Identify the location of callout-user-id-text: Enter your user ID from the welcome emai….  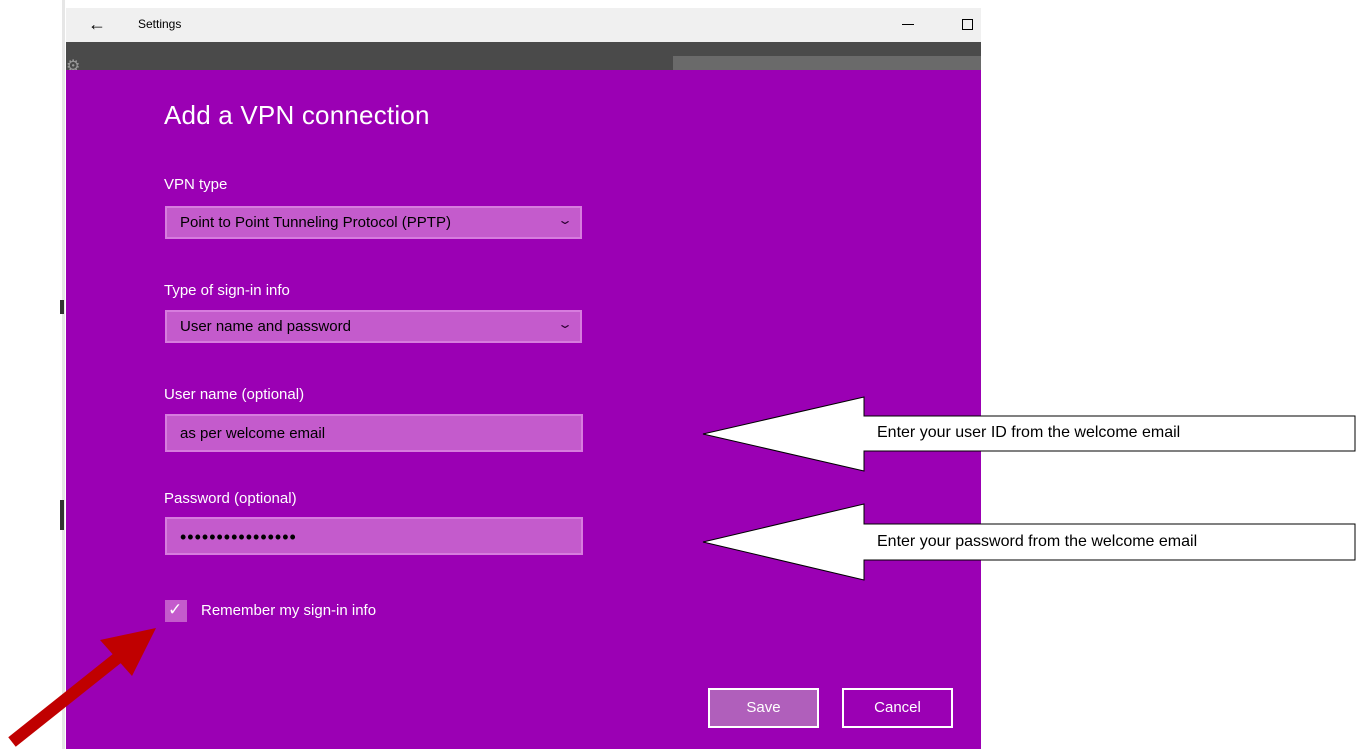
(1029, 432).